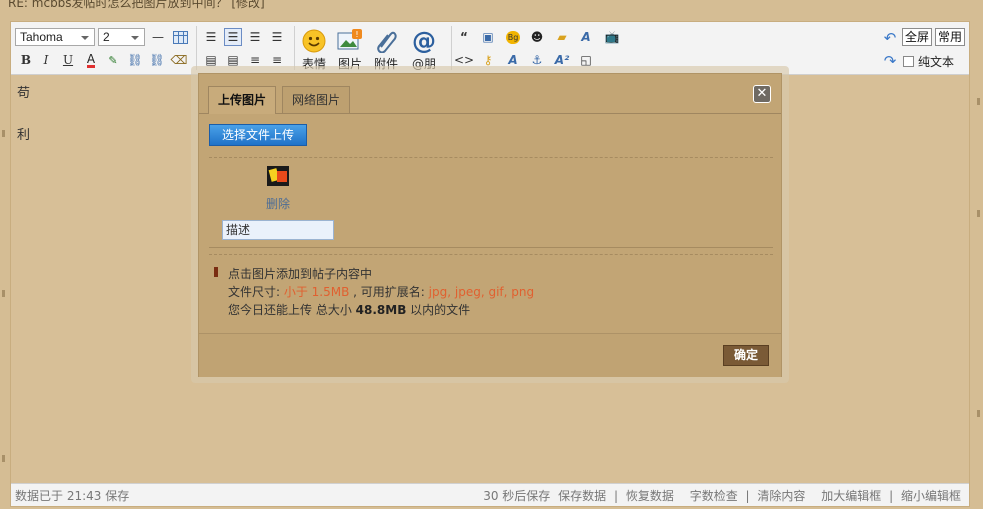  What do you see at coordinates (26, 60) in the screenshot?
I see `bold-icon: B` at bounding box center [26, 60].